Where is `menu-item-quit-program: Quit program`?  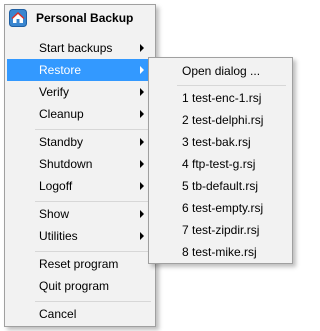 menu-item-quit-program: Quit program is located at coordinates (80, 286).